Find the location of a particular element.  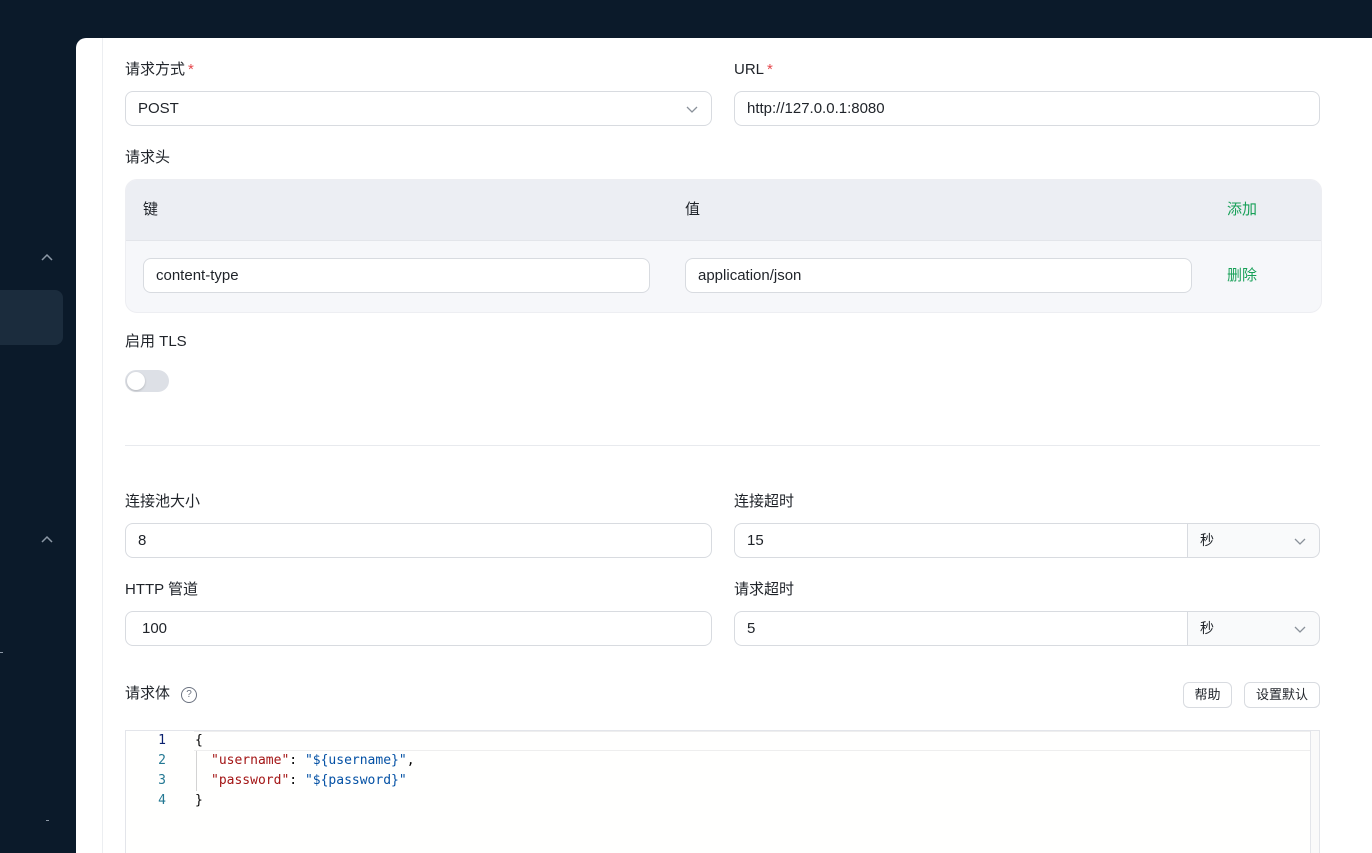

editor-current-line is located at coordinates (753, 741).